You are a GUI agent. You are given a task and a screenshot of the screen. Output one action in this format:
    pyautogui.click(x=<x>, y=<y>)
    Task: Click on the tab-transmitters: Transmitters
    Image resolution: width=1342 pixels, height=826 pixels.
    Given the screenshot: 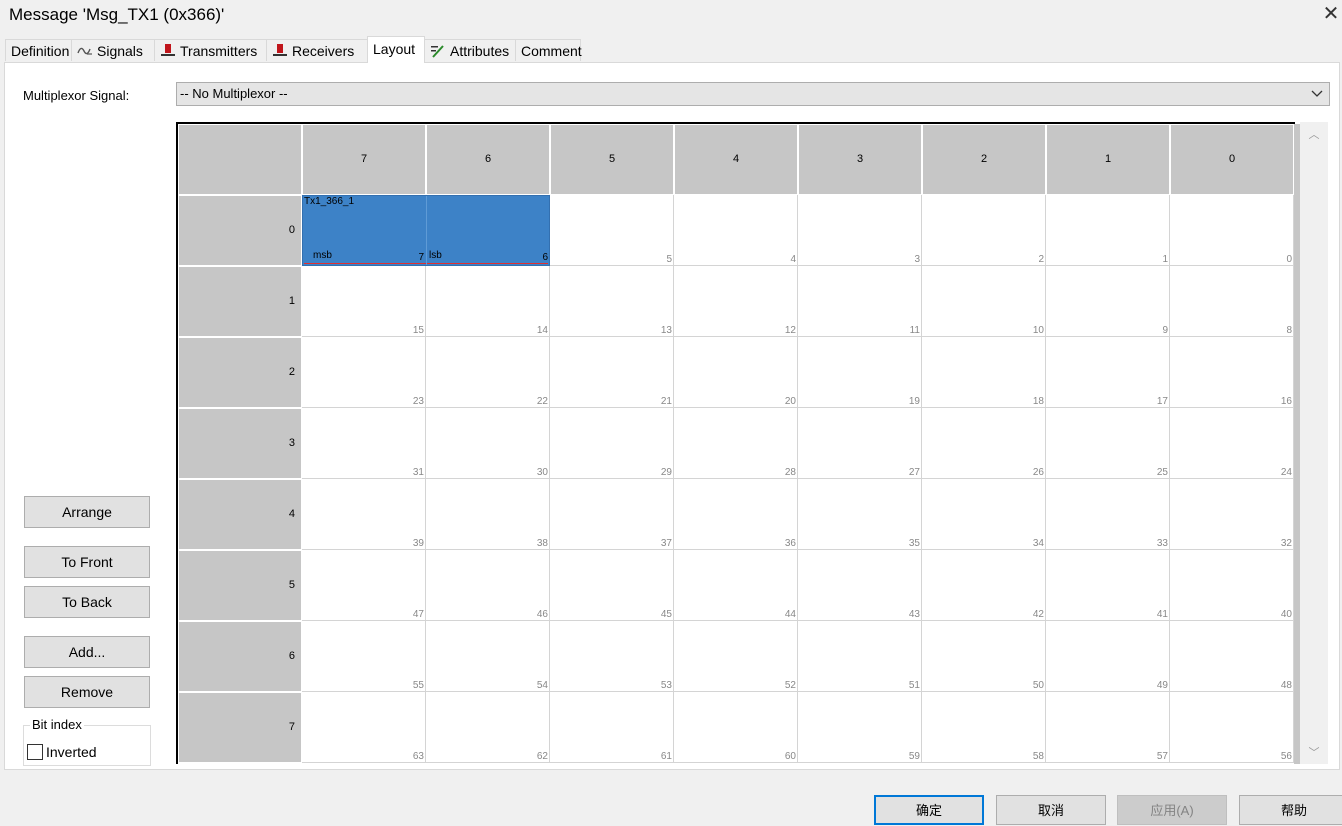 What is the action you would take?
    pyautogui.click(x=210, y=50)
    